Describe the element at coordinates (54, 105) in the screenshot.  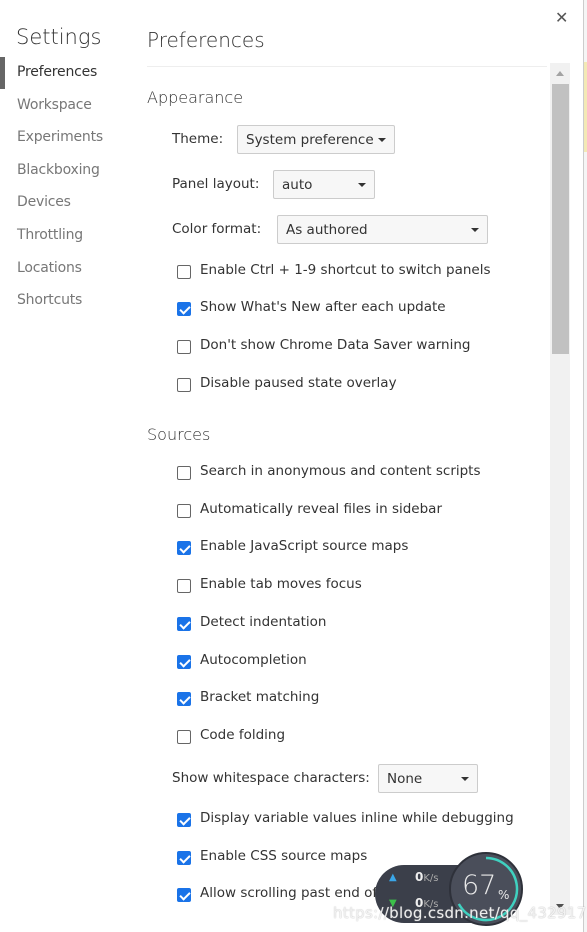
I see `sidebar-item-workspace: Workspace` at that location.